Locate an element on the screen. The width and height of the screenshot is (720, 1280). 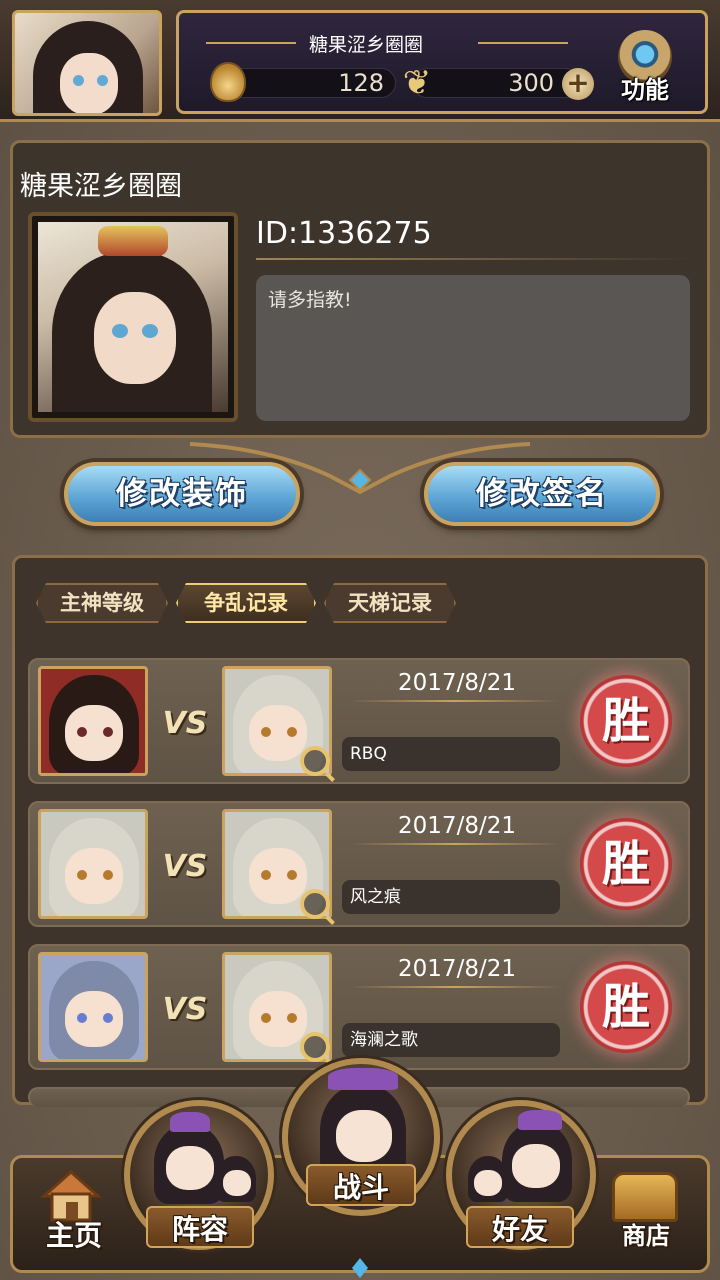
edit-signature-button: 修改签名 is located at coordinates (542, 494).